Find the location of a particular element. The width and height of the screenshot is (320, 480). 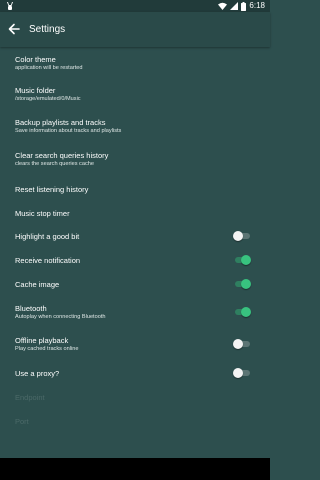

highlight-toggle is located at coordinates (242, 236).